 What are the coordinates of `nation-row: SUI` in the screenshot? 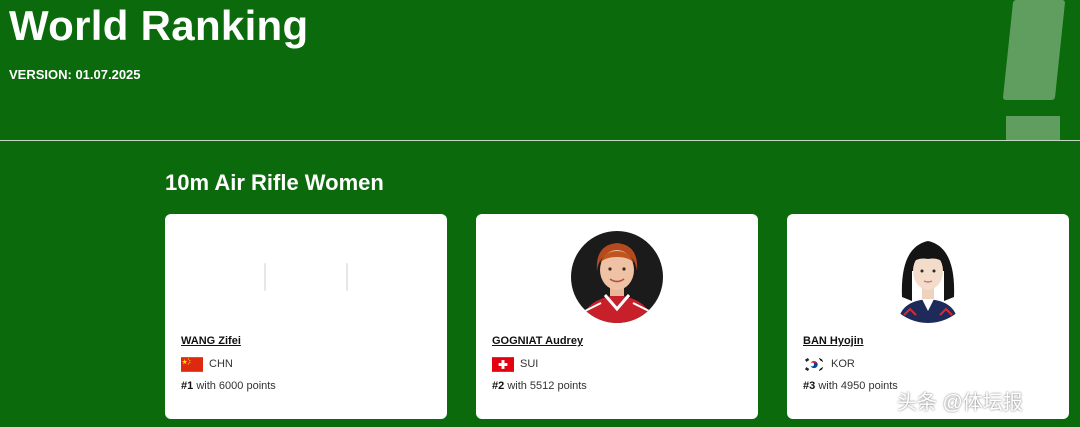 It's located at (515, 364).